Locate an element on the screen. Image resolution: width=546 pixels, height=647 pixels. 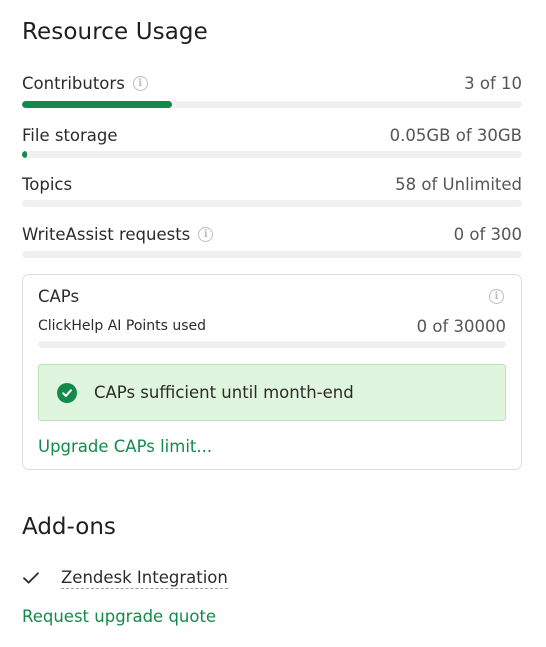
usage-label: File storage is located at coordinates (70, 135).